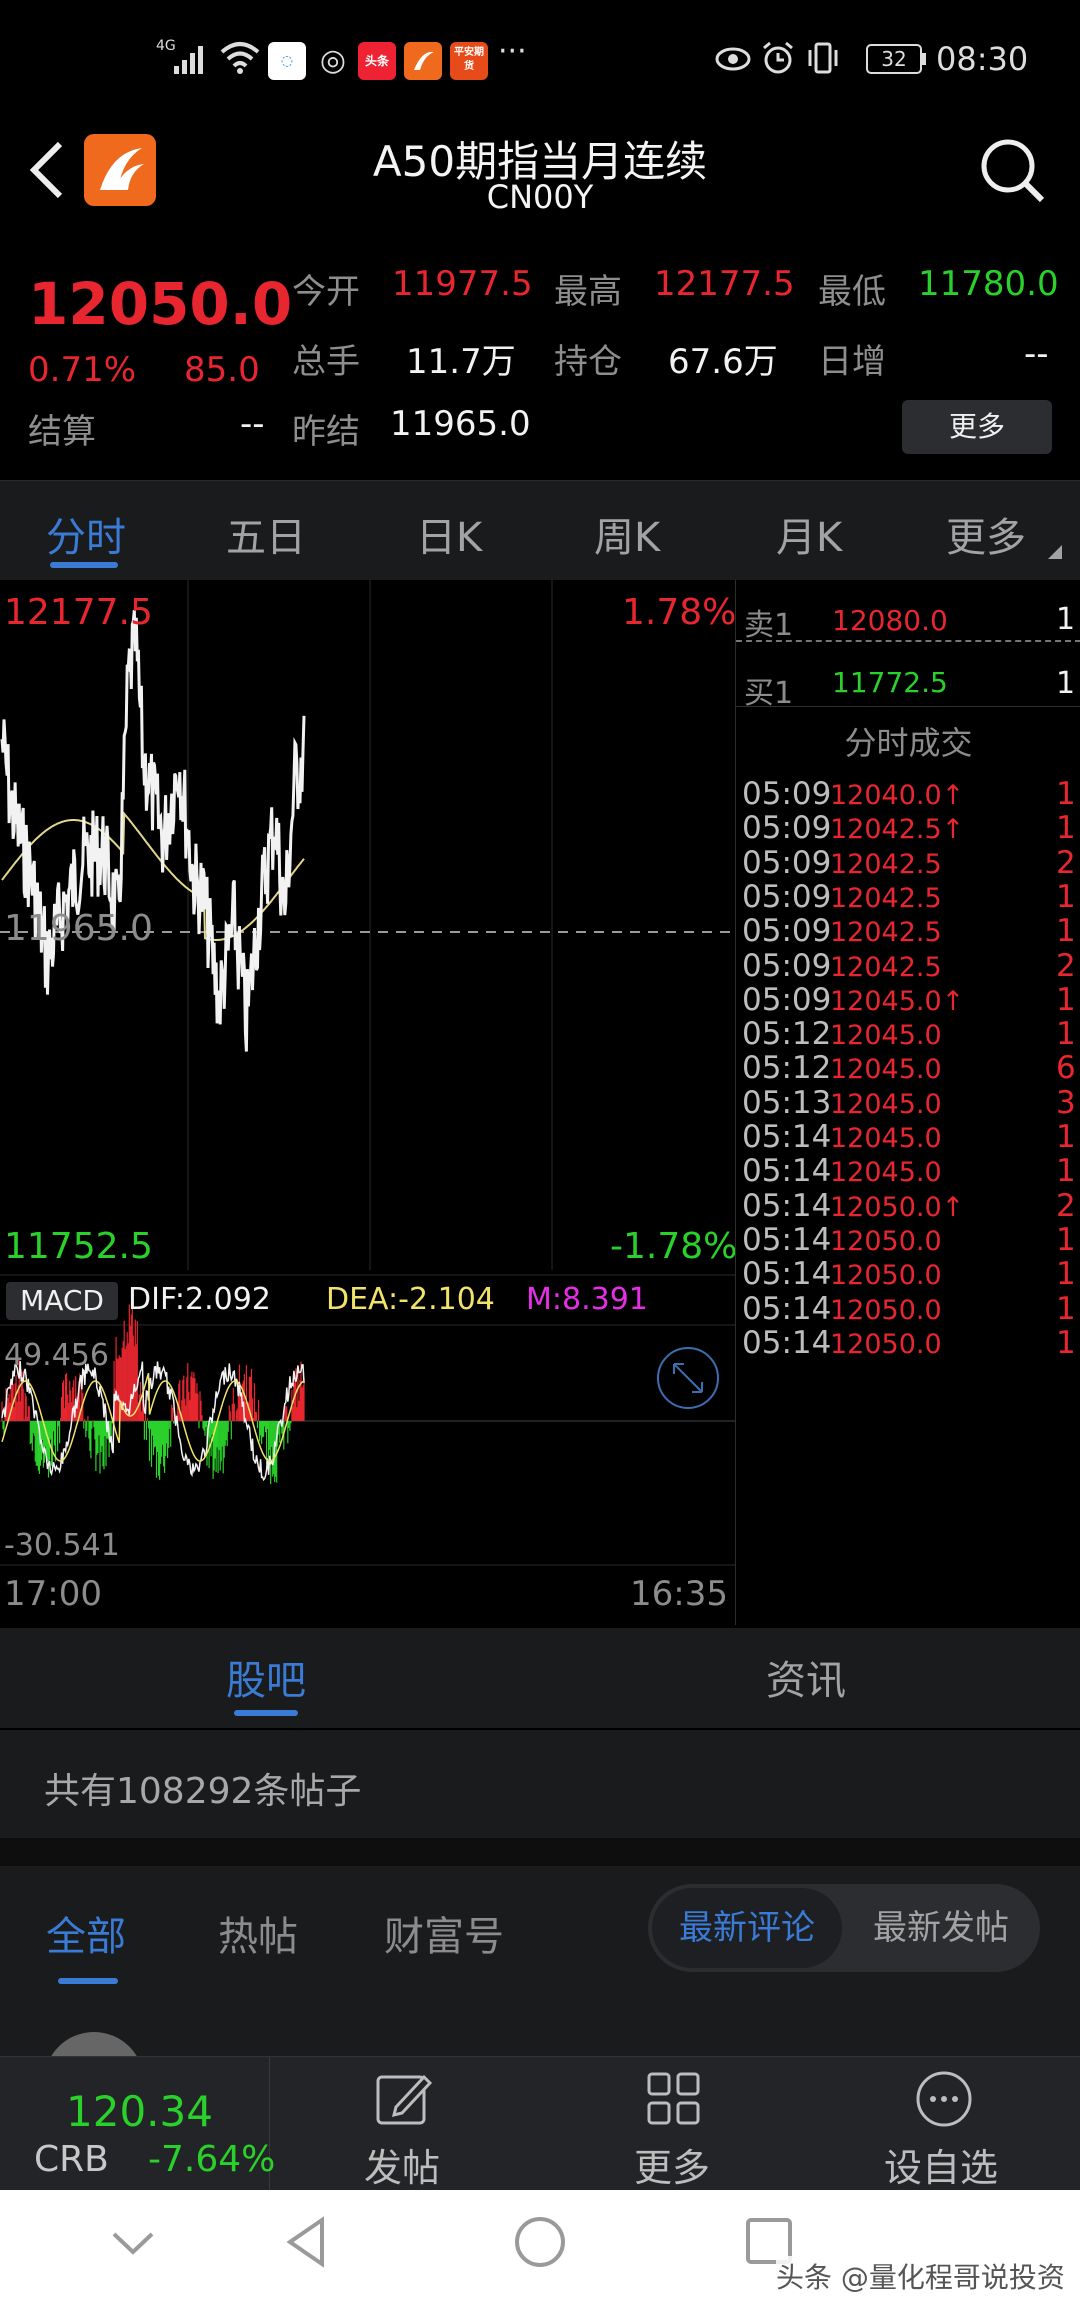  Describe the element at coordinates (540, 2123) in the screenshot. I see `bottom-action-bar: 120.34 CRB -7.64% 发帖 更多 设自选` at that location.